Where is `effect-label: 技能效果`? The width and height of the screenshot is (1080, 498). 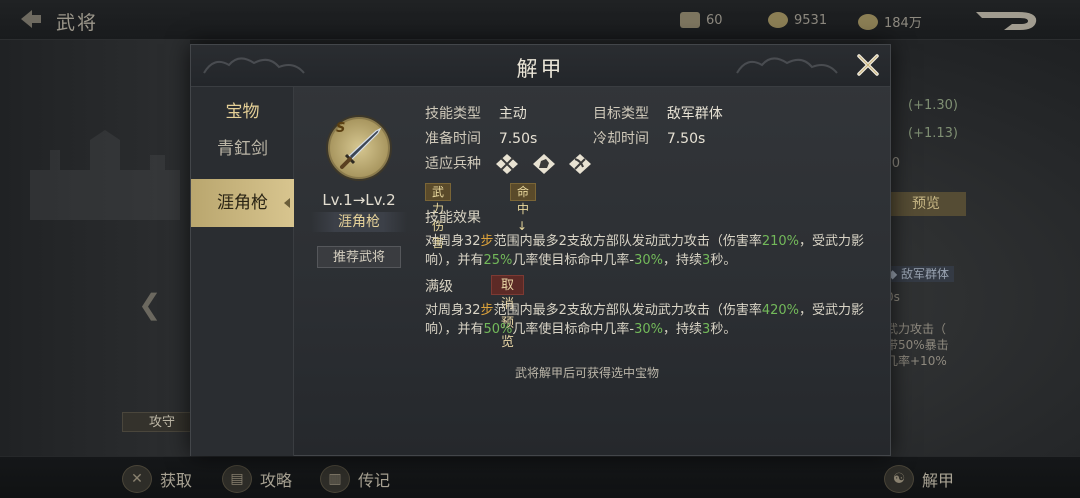
effect-label: 技能效果 is located at coordinates (453, 218).